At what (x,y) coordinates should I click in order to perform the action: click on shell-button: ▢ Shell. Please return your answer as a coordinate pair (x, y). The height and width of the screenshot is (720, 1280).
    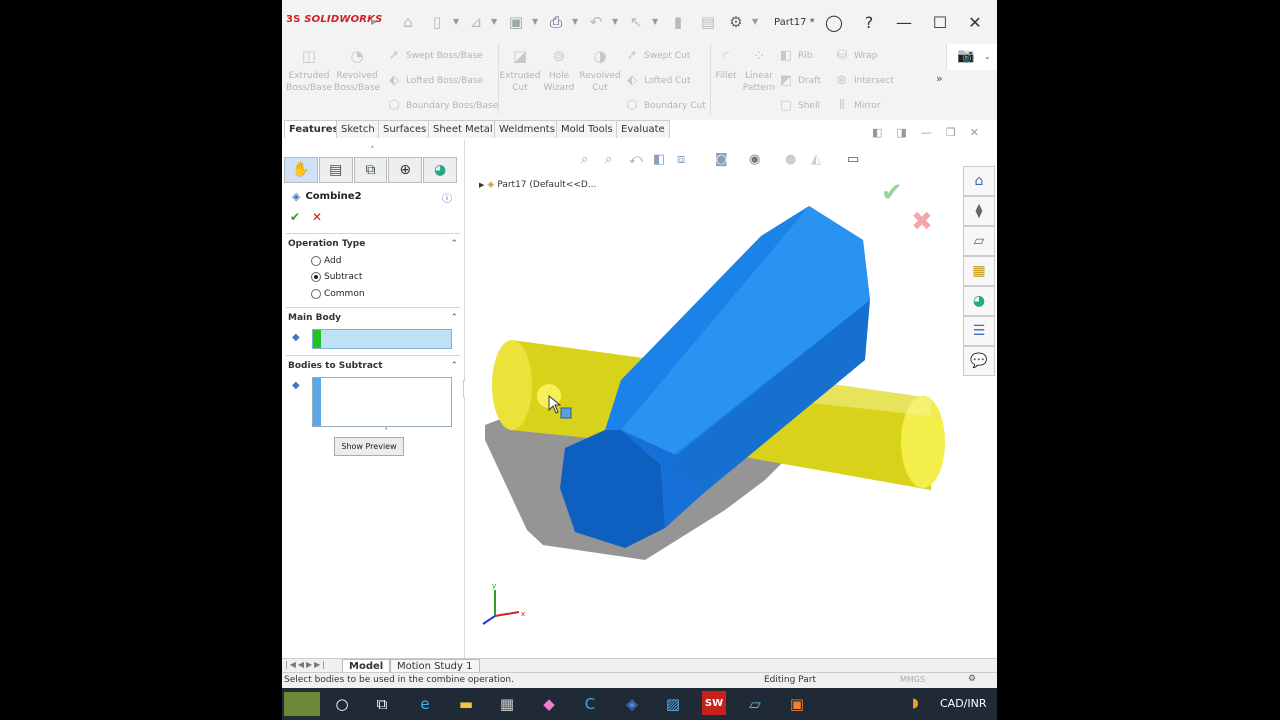
    Looking at the image, I should click on (799, 105).